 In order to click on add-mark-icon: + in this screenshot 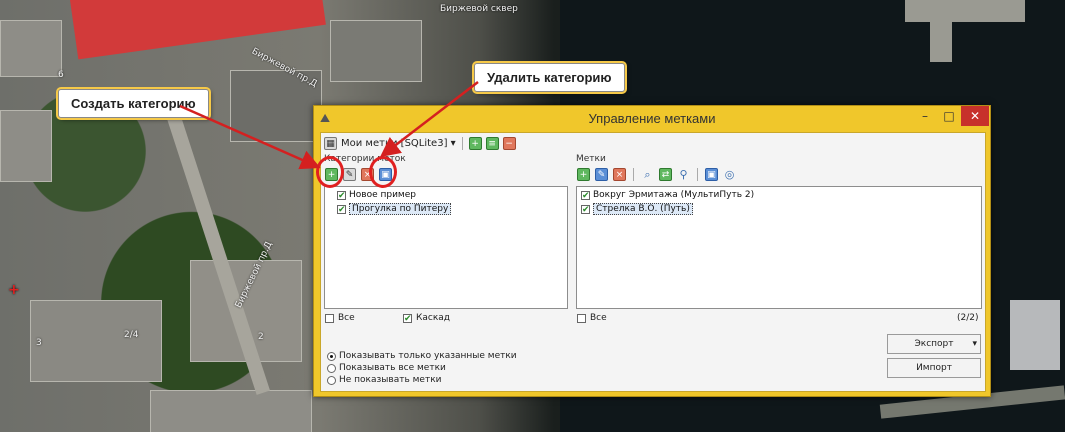, I will do `click(583, 174)`.